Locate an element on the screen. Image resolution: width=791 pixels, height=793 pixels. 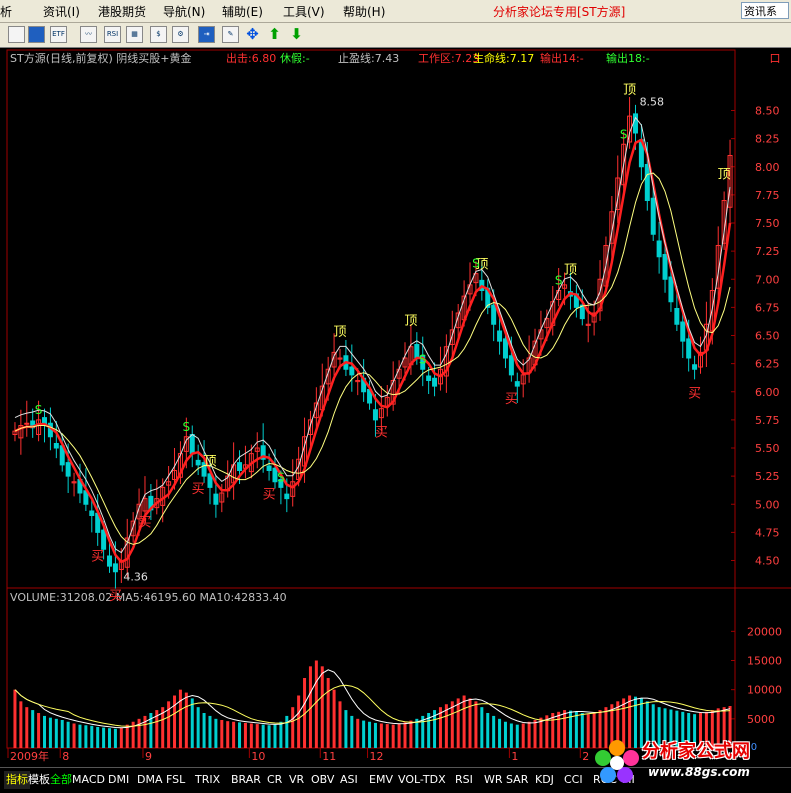
menu-item-1: 资讯(I) is located at coordinates (61, 11).